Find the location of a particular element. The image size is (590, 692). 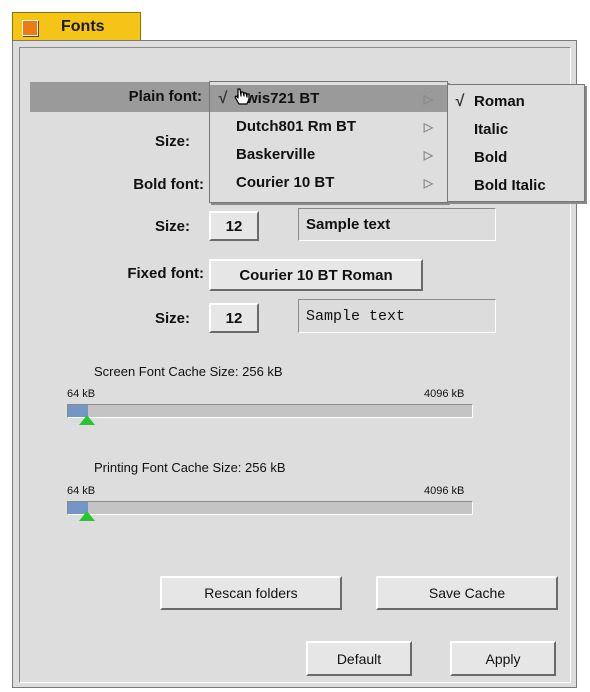

style-menu-item: √ Roman is located at coordinates (516, 101).